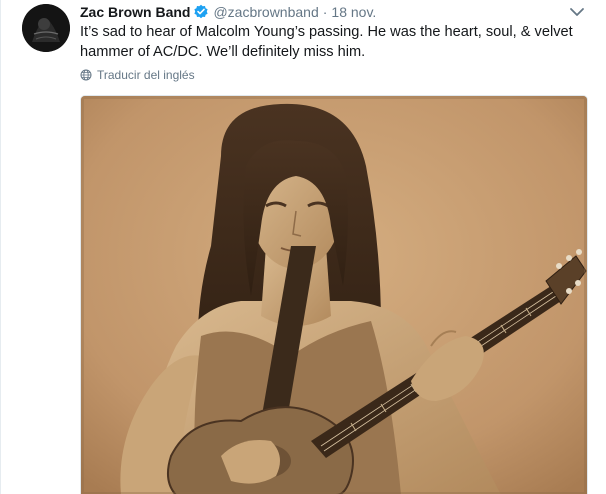  What do you see at coordinates (353, 12) in the screenshot?
I see `tweet-timestamp: 18 nov.` at bounding box center [353, 12].